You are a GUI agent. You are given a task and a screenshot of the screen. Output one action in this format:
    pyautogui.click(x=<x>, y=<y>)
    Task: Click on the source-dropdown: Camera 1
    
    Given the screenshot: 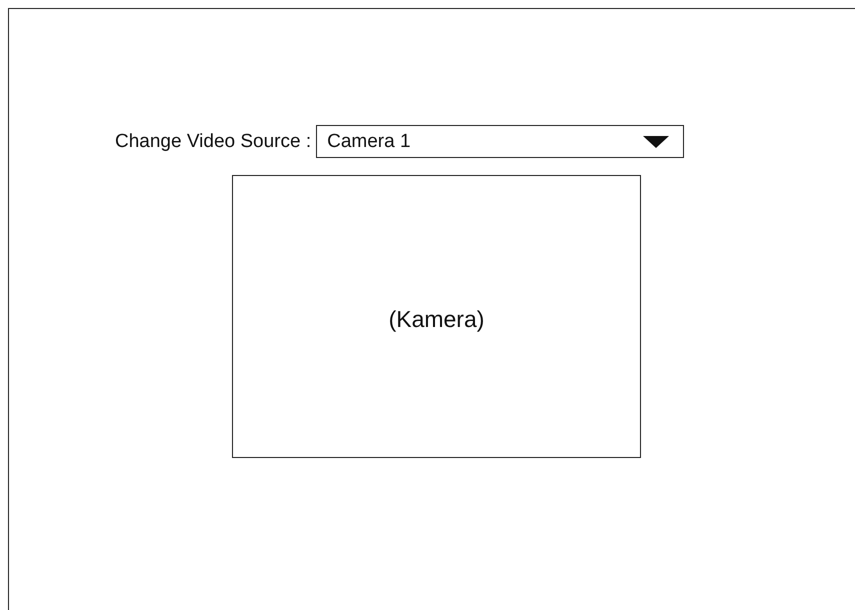 What is the action you would take?
    pyautogui.click(x=500, y=141)
    